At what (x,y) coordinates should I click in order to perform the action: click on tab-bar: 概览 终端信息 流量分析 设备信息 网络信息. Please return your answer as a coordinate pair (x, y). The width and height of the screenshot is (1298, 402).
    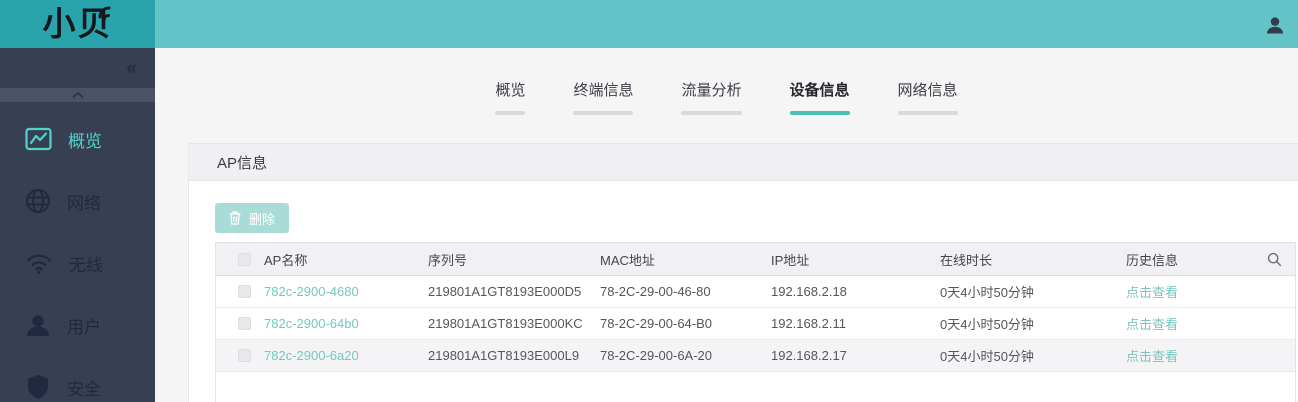
    Looking at the image, I should click on (726, 81).